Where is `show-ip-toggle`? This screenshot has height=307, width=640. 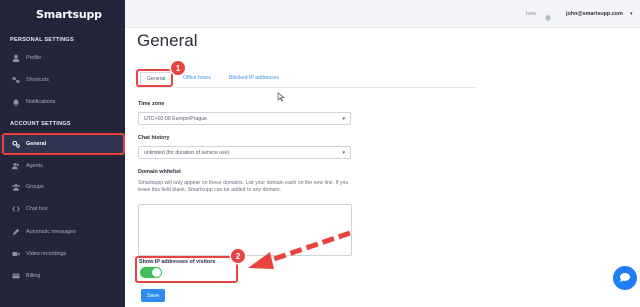
show-ip-toggle is located at coordinates (151, 272).